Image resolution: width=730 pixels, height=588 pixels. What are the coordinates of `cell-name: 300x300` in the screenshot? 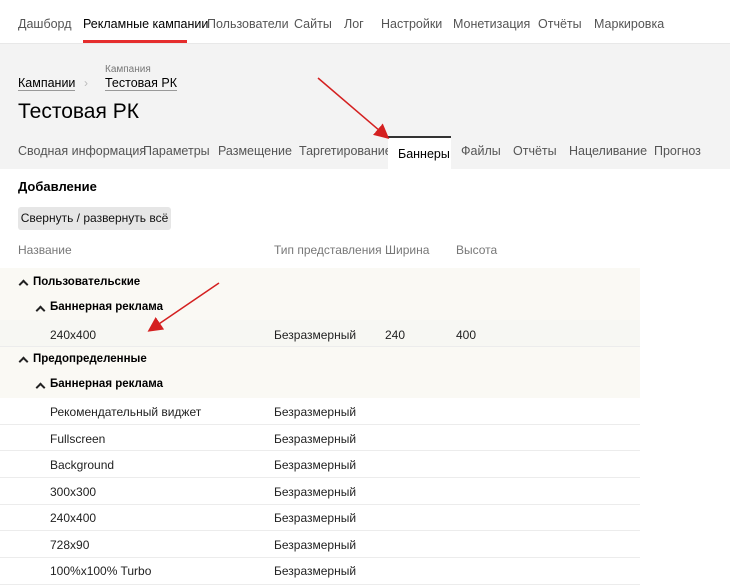 It's located at (73, 492).